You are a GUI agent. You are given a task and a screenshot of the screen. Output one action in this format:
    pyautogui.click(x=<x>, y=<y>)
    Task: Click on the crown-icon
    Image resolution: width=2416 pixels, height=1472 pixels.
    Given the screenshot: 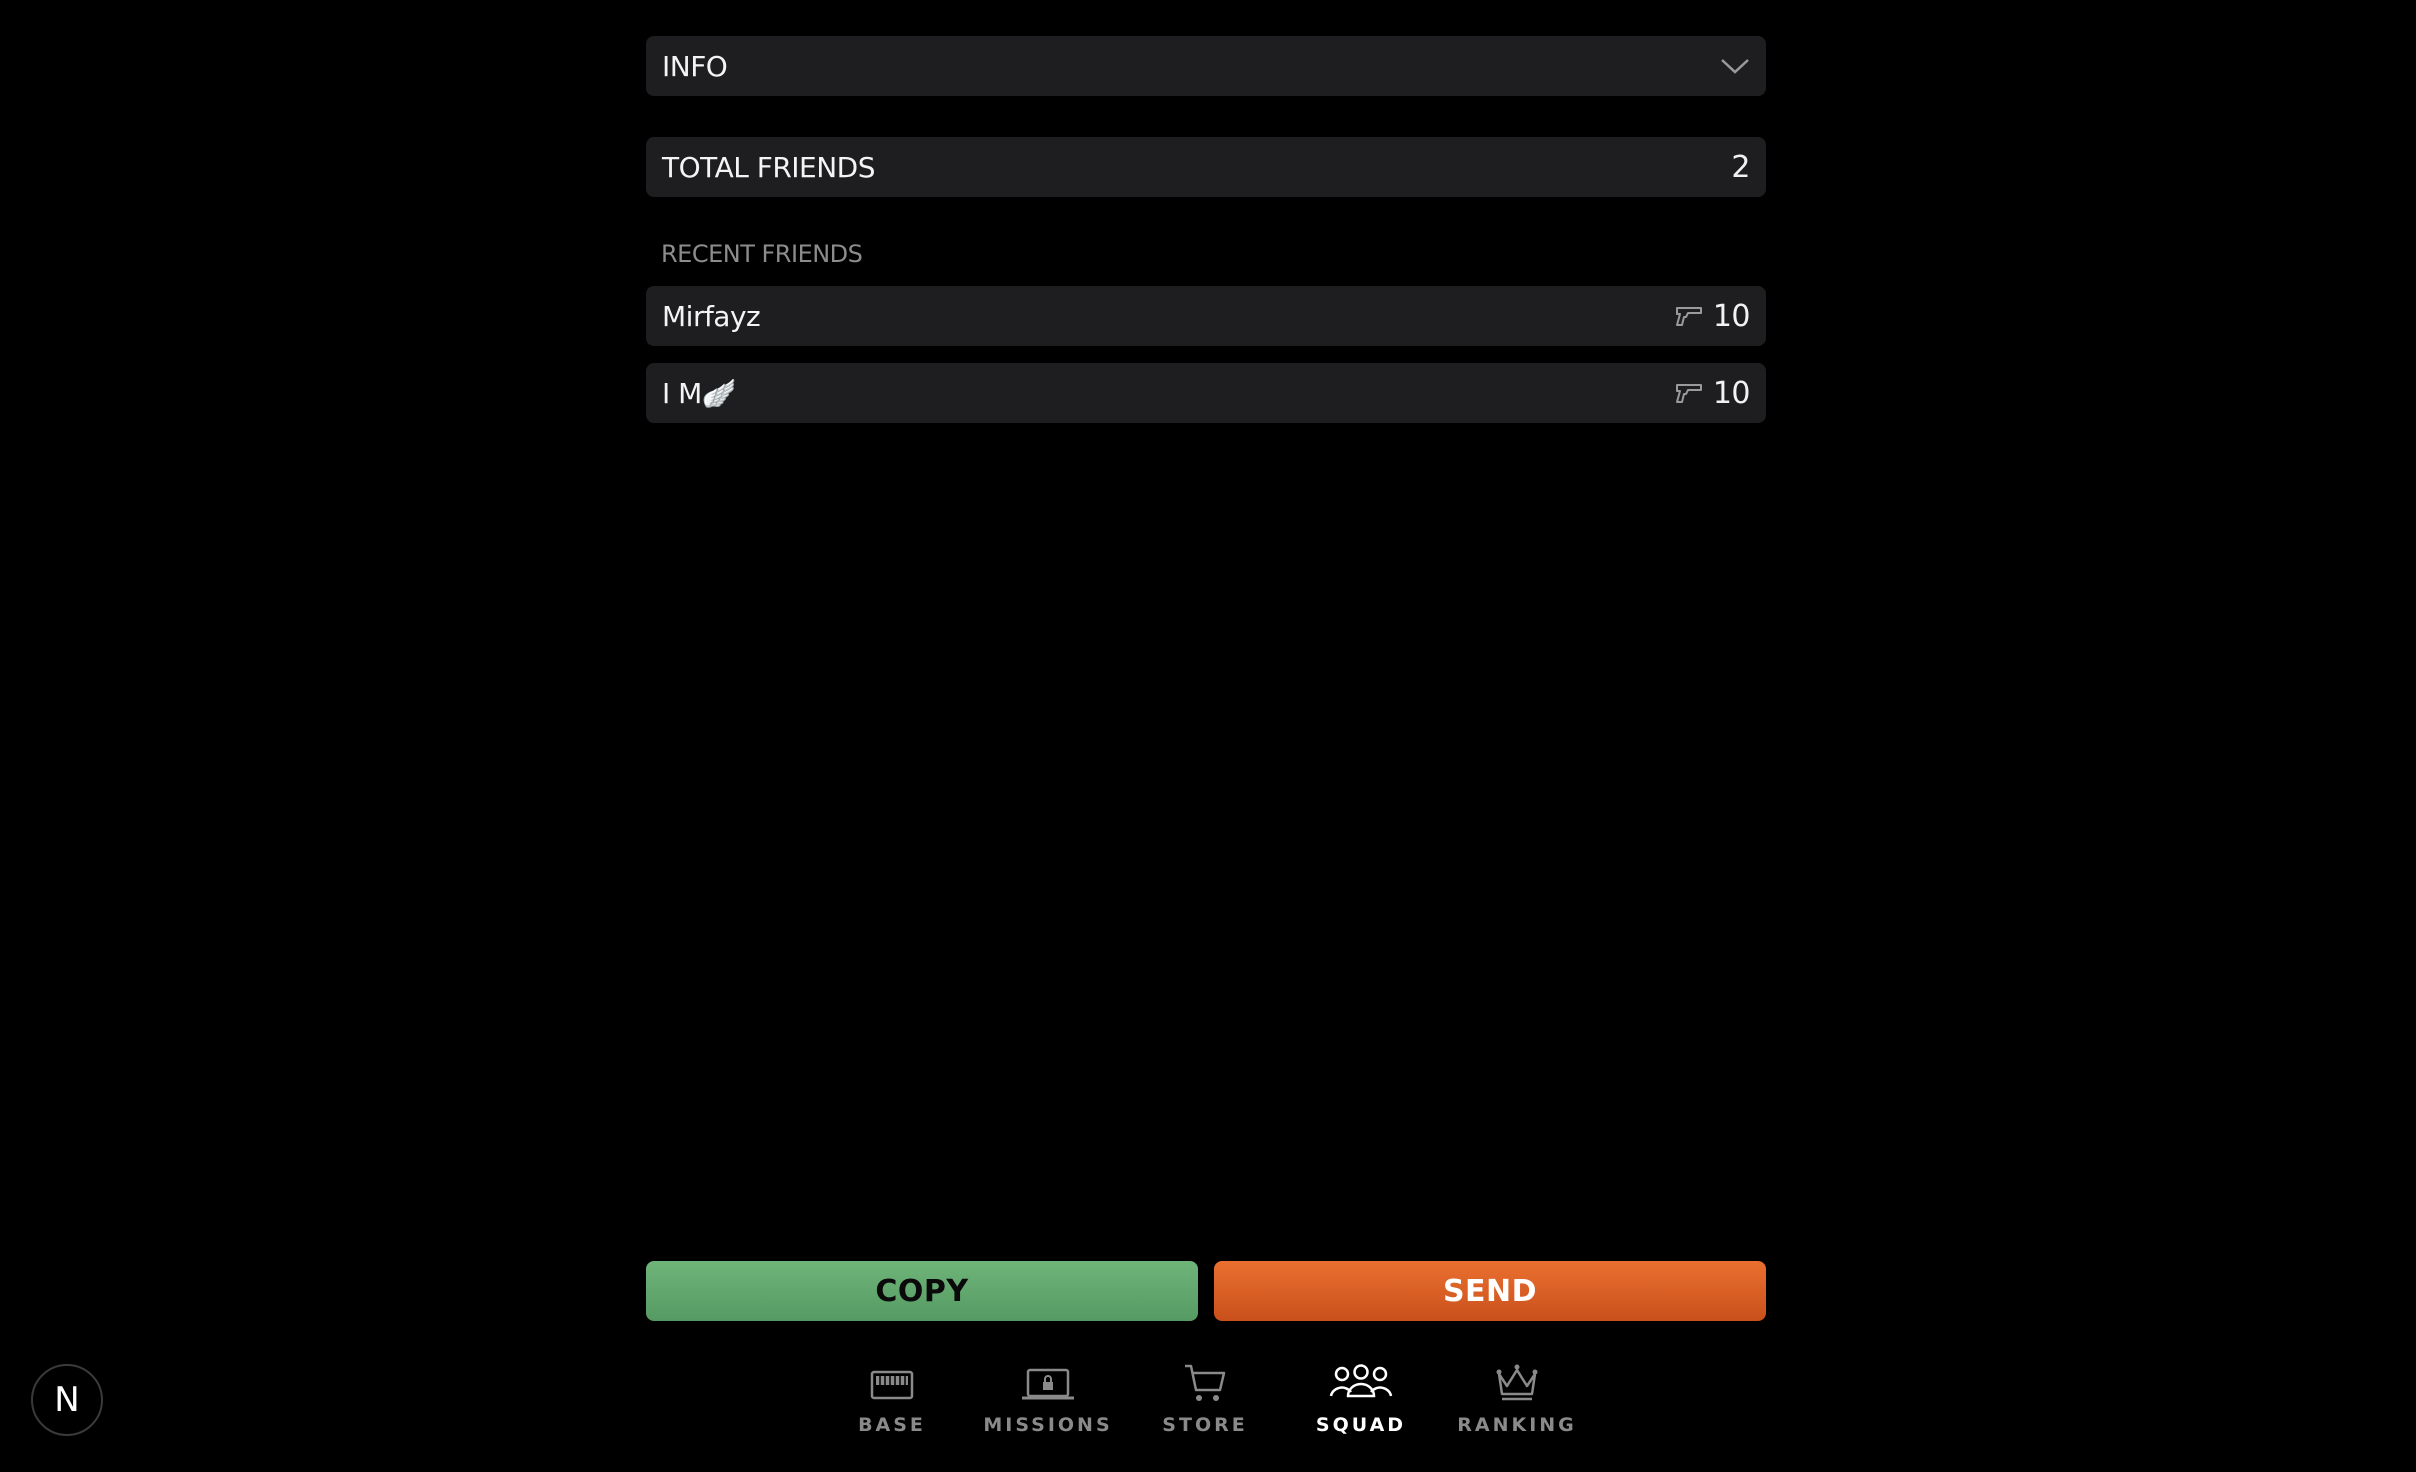 What is the action you would take?
    pyautogui.click(x=1517, y=1382)
    